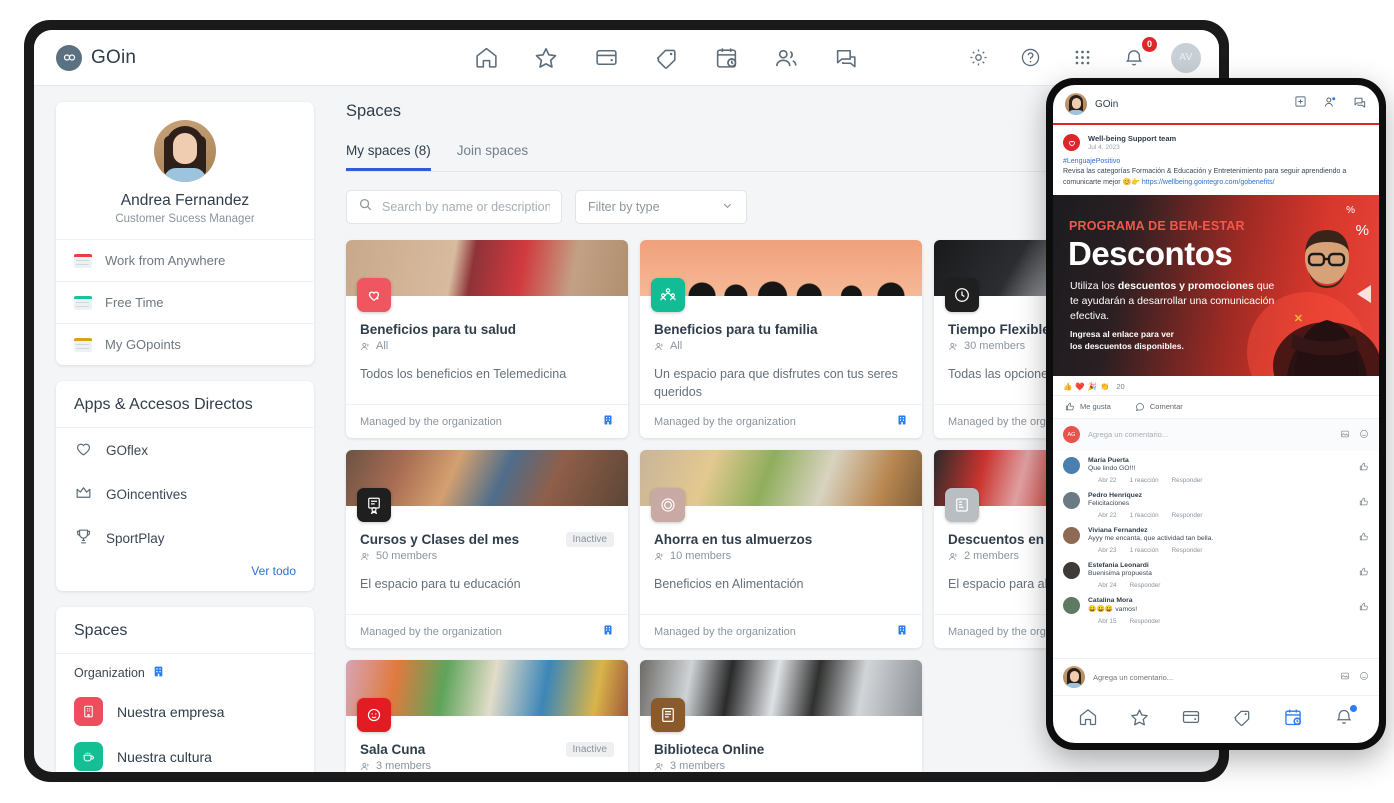  Describe the element at coordinates (1076, 104) in the screenshot. I see `mobile-user-avatar` at that location.